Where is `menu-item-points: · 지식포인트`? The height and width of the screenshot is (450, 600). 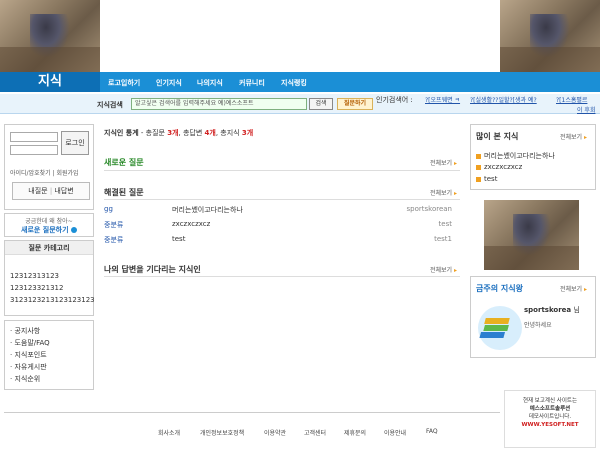
menu-item-points: · 지식포인트 is located at coordinates (28, 355).